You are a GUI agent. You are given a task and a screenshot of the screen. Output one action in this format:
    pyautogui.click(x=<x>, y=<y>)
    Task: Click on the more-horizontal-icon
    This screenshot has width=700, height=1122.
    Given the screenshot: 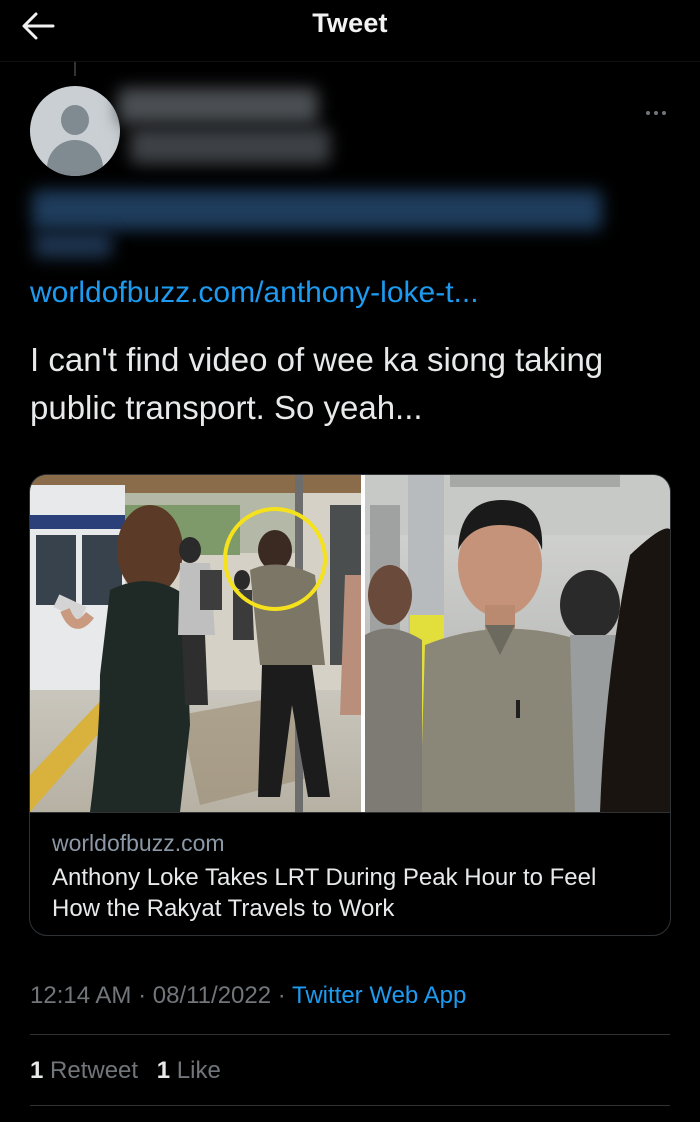 What is the action you would take?
    pyautogui.click(x=648, y=113)
    